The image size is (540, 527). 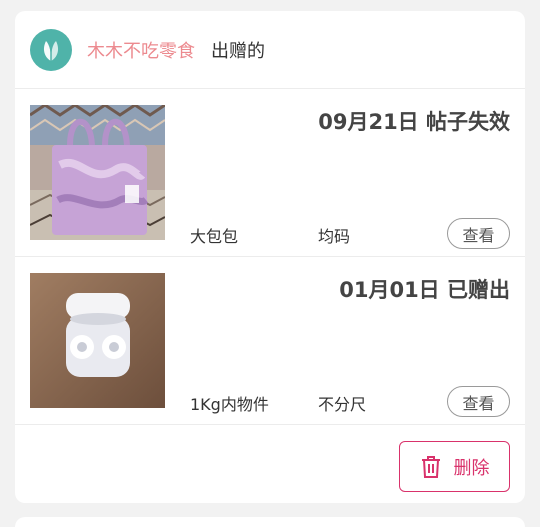 I want to click on item-size: 不分尺, so click(x=342, y=404).